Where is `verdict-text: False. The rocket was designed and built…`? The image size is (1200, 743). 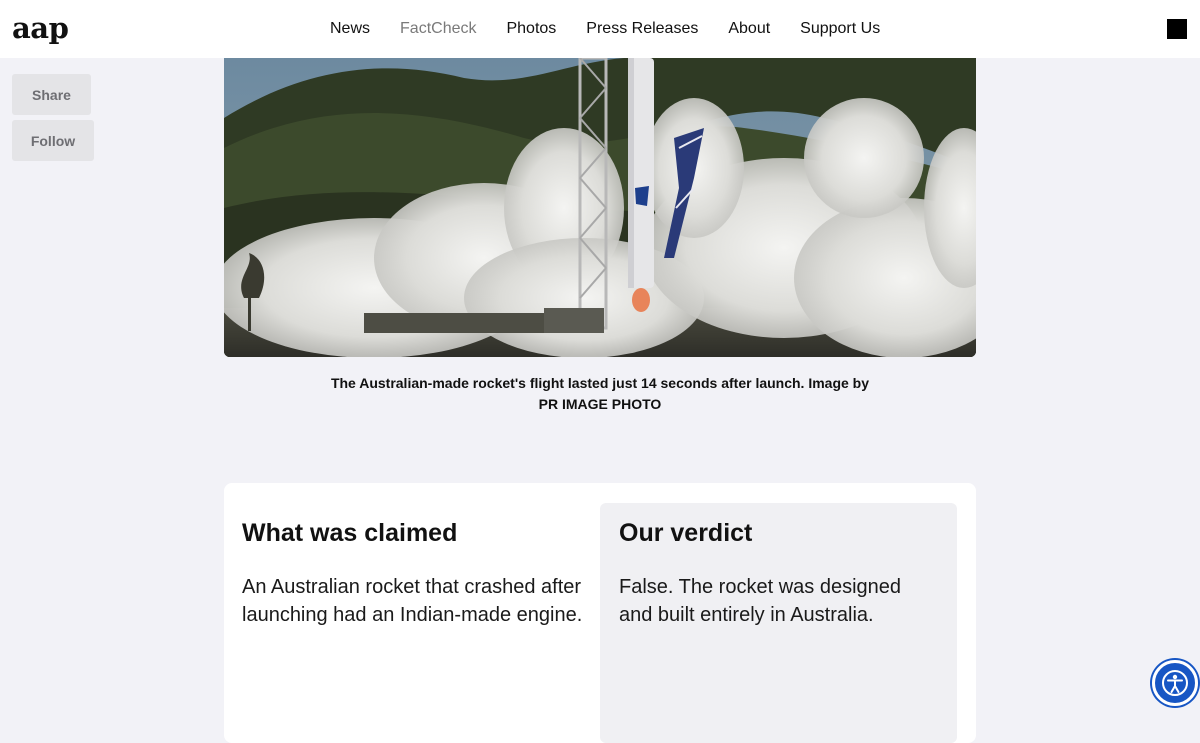
verdict-text: False. The rocket was designed and built… is located at coordinates (760, 601).